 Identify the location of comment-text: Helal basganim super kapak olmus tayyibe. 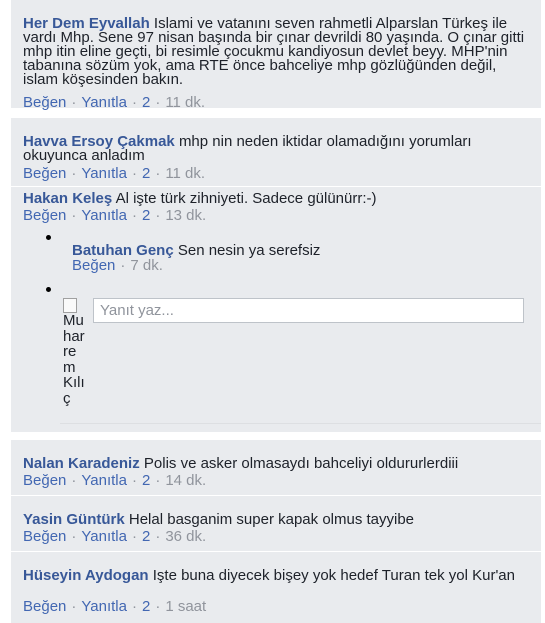
(271, 519).